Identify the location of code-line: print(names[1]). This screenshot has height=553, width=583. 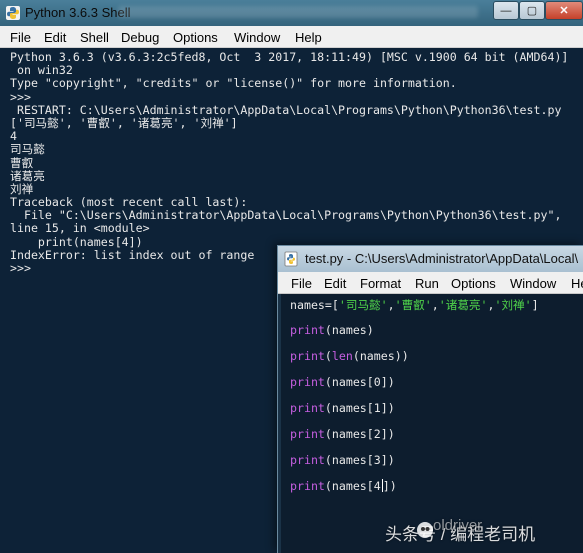
(342, 408).